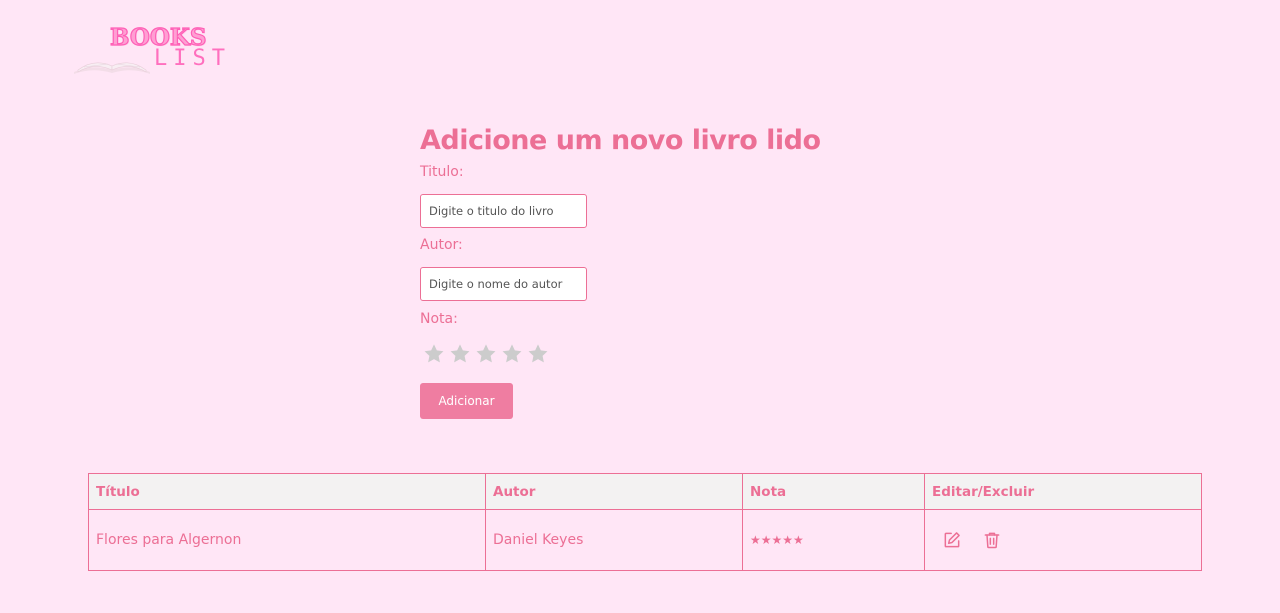  What do you see at coordinates (442, 172) in the screenshot?
I see `title-label: Titulo:` at bounding box center [442, 172].